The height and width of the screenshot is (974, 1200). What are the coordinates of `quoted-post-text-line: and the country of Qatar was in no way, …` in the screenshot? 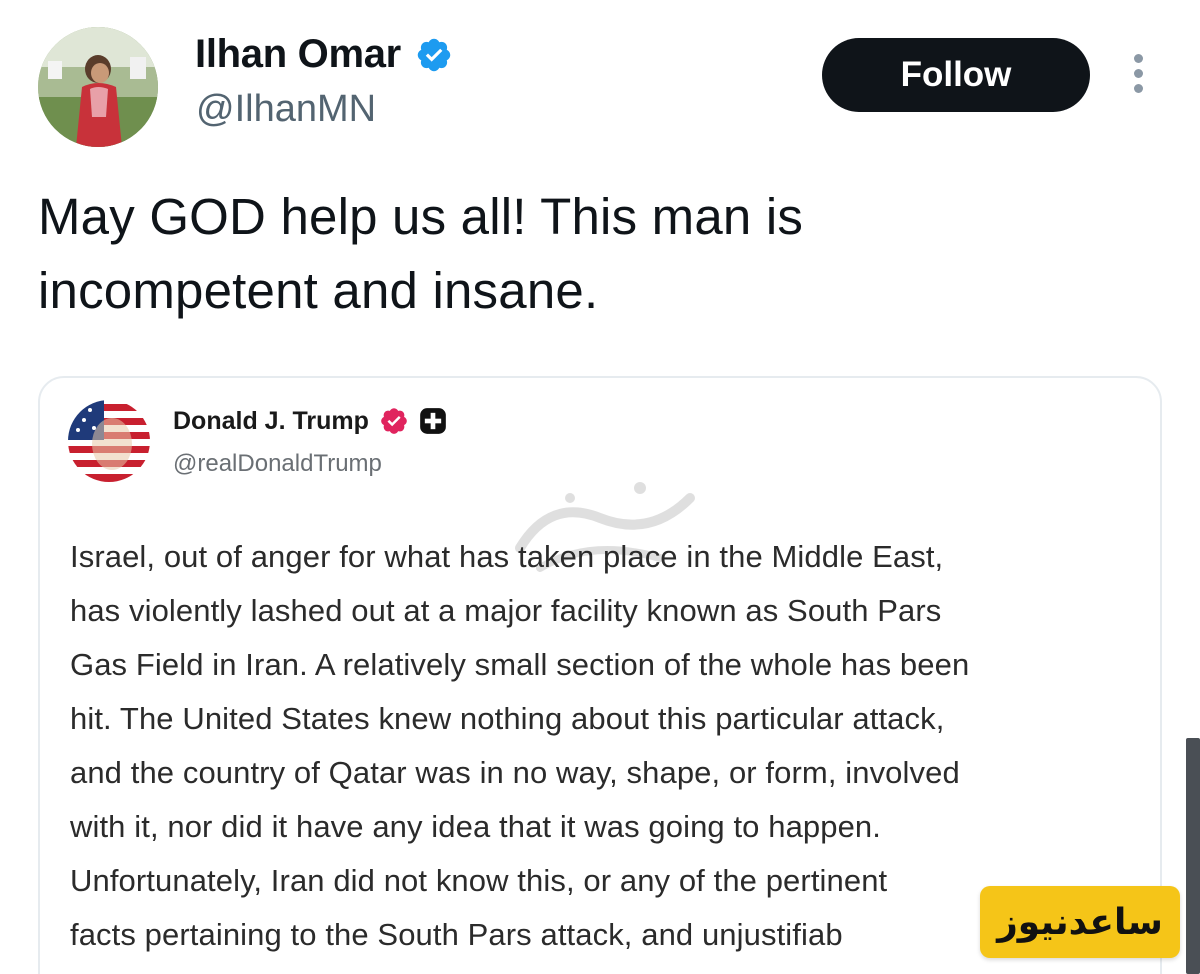 It's located at (515, 772).